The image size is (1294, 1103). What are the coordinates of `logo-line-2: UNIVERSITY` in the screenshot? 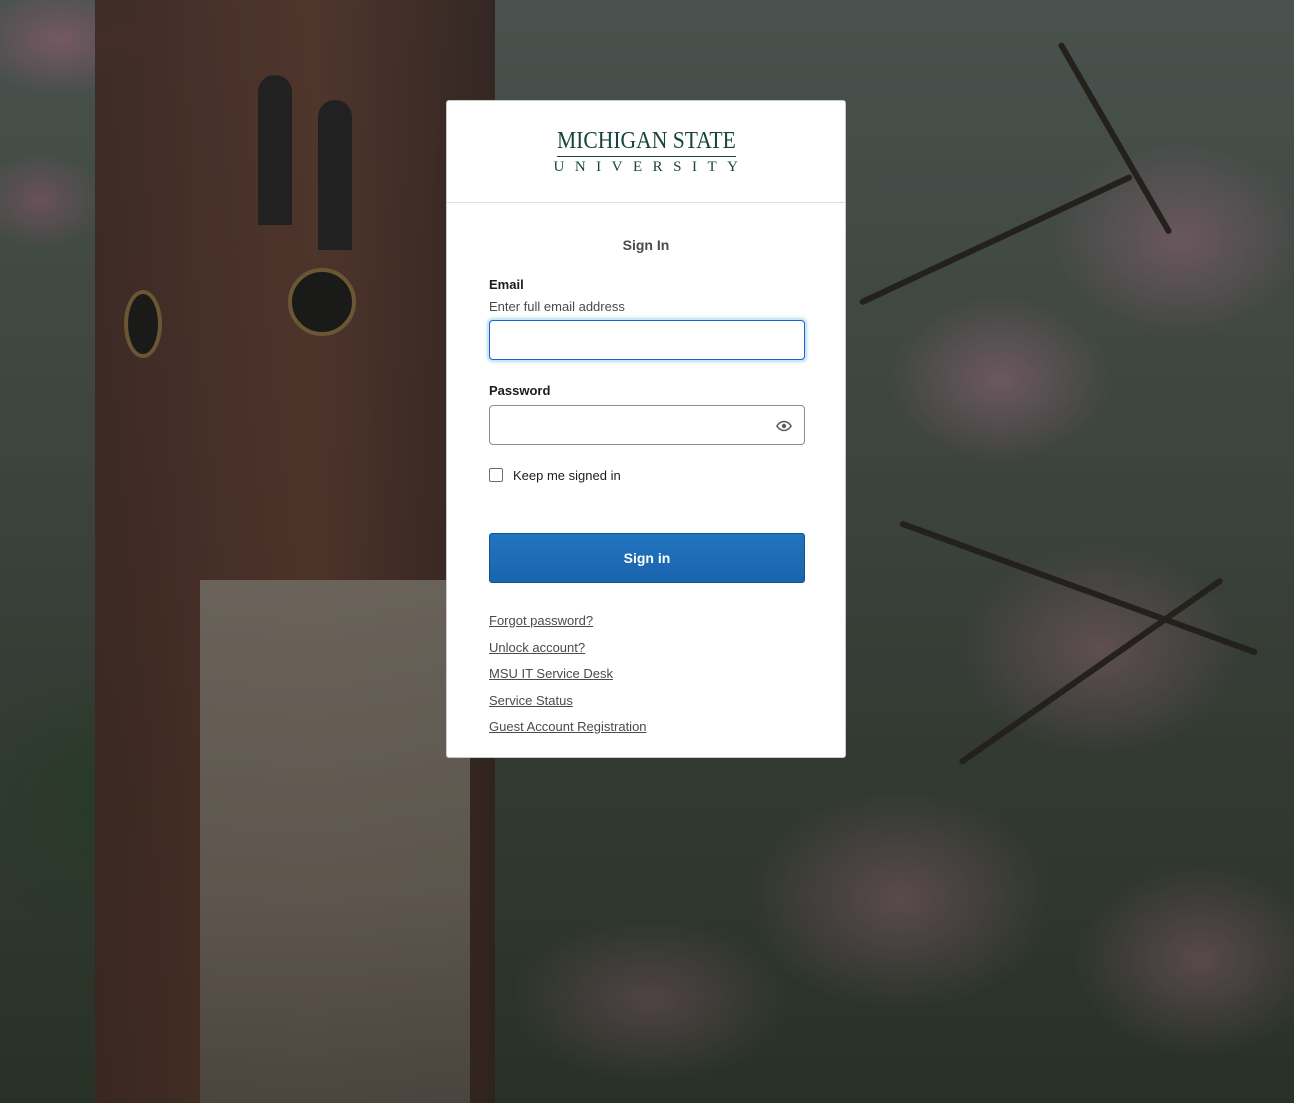 It's located at (651, 166).